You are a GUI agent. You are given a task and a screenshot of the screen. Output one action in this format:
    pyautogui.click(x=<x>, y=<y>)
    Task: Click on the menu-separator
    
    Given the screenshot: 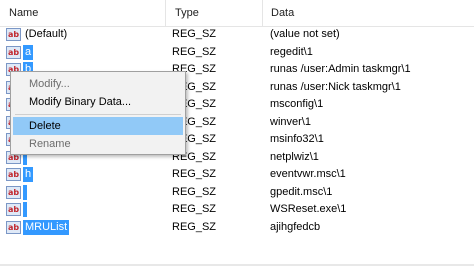 What is the action you would take?
    pyautogui.click(x=98, y=114)
    